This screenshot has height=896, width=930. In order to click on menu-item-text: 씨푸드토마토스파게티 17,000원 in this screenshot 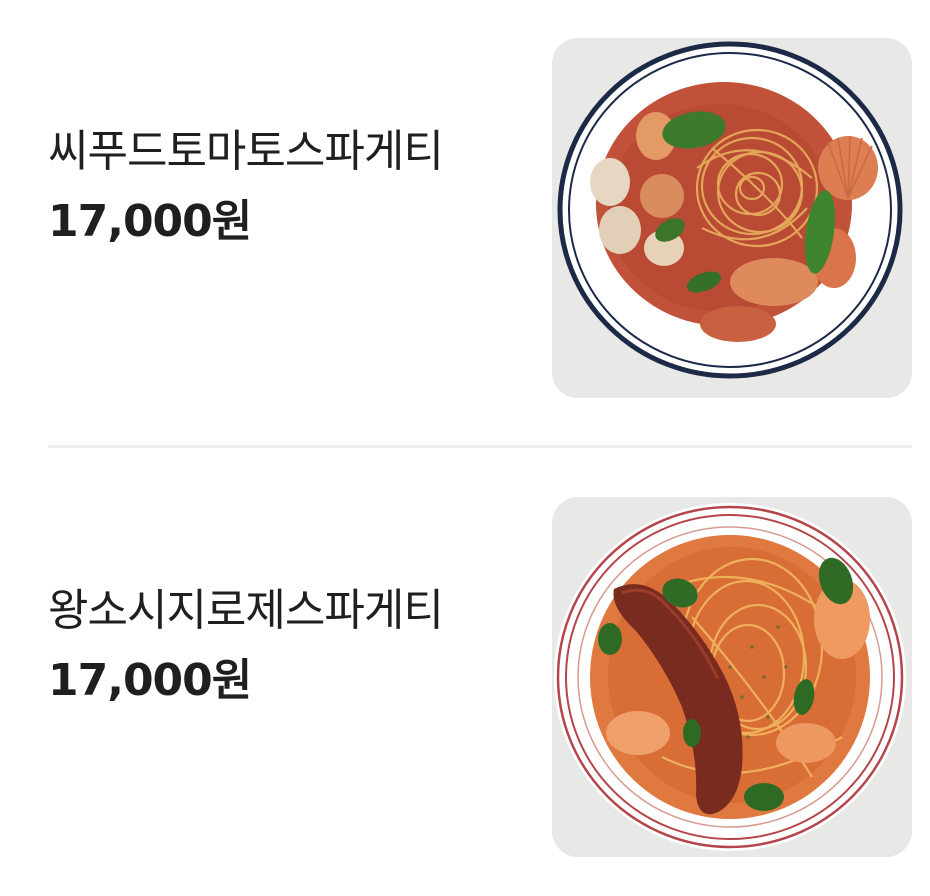, I will do `click(258, 186)`.